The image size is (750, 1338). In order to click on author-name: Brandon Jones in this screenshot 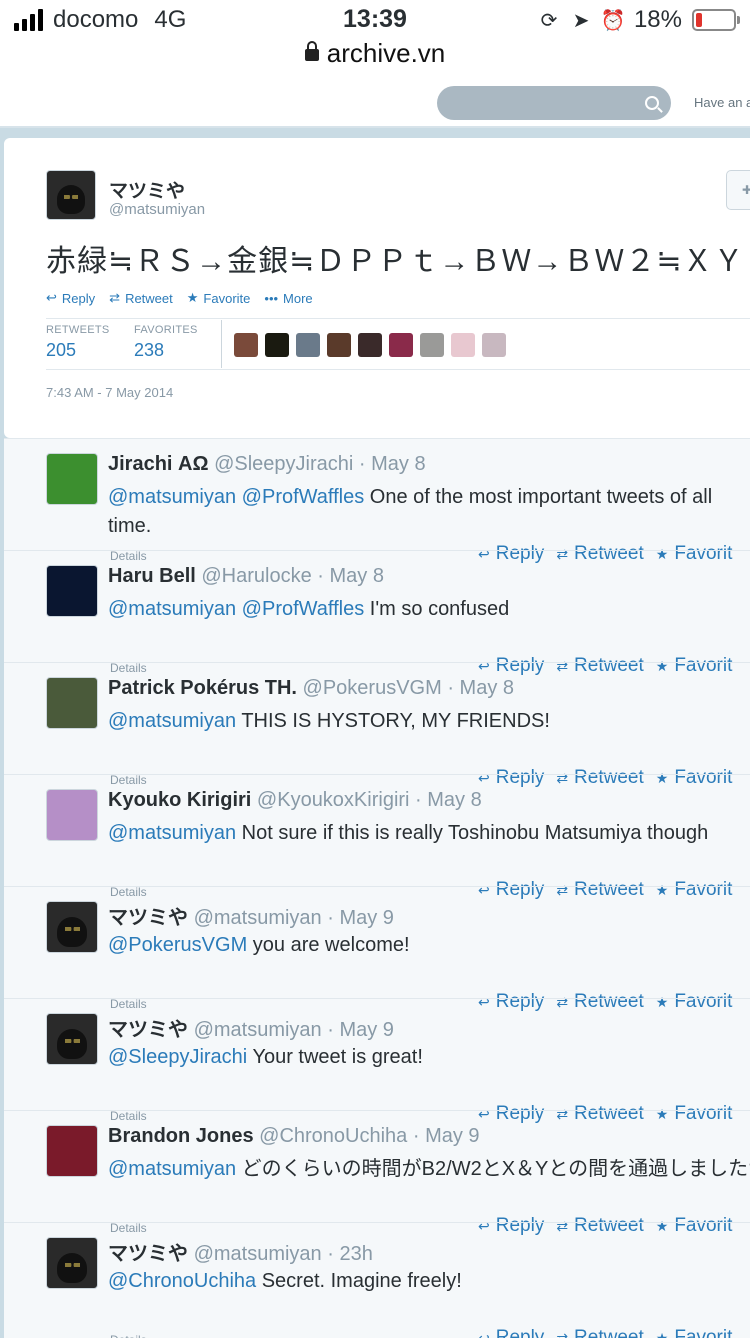, I will do `click(181, 1136)`.